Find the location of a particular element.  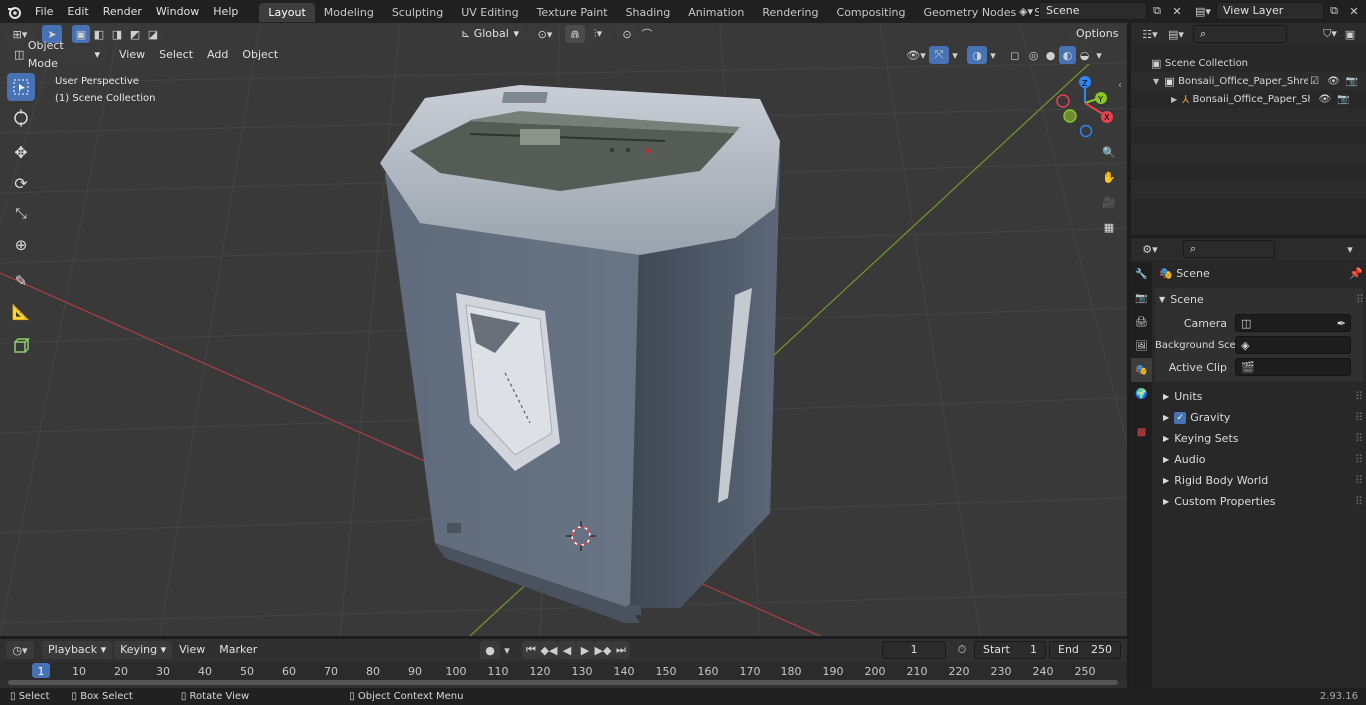

tab-rendering: Rendering is located at coordinates (790, 12).